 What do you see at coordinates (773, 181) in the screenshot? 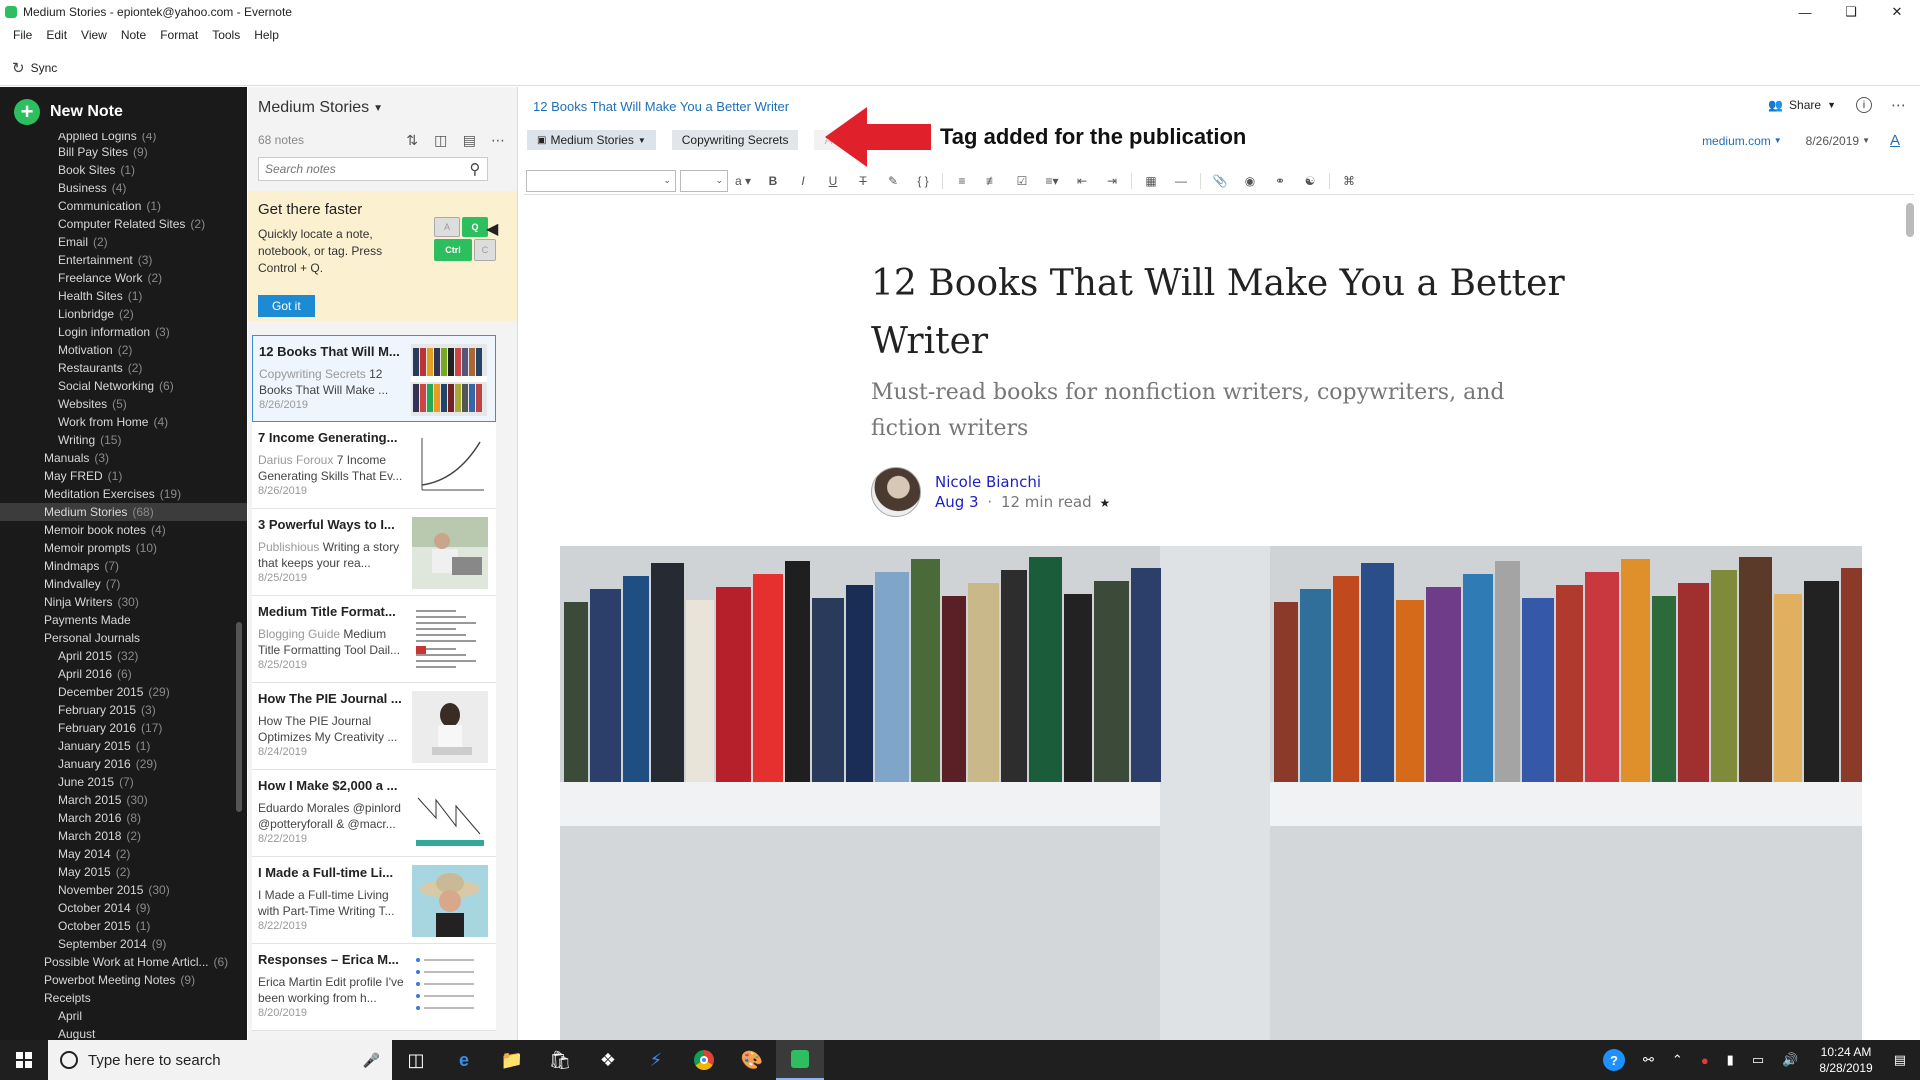
I see `bold-icon: B` at bounding box center [773, 181].